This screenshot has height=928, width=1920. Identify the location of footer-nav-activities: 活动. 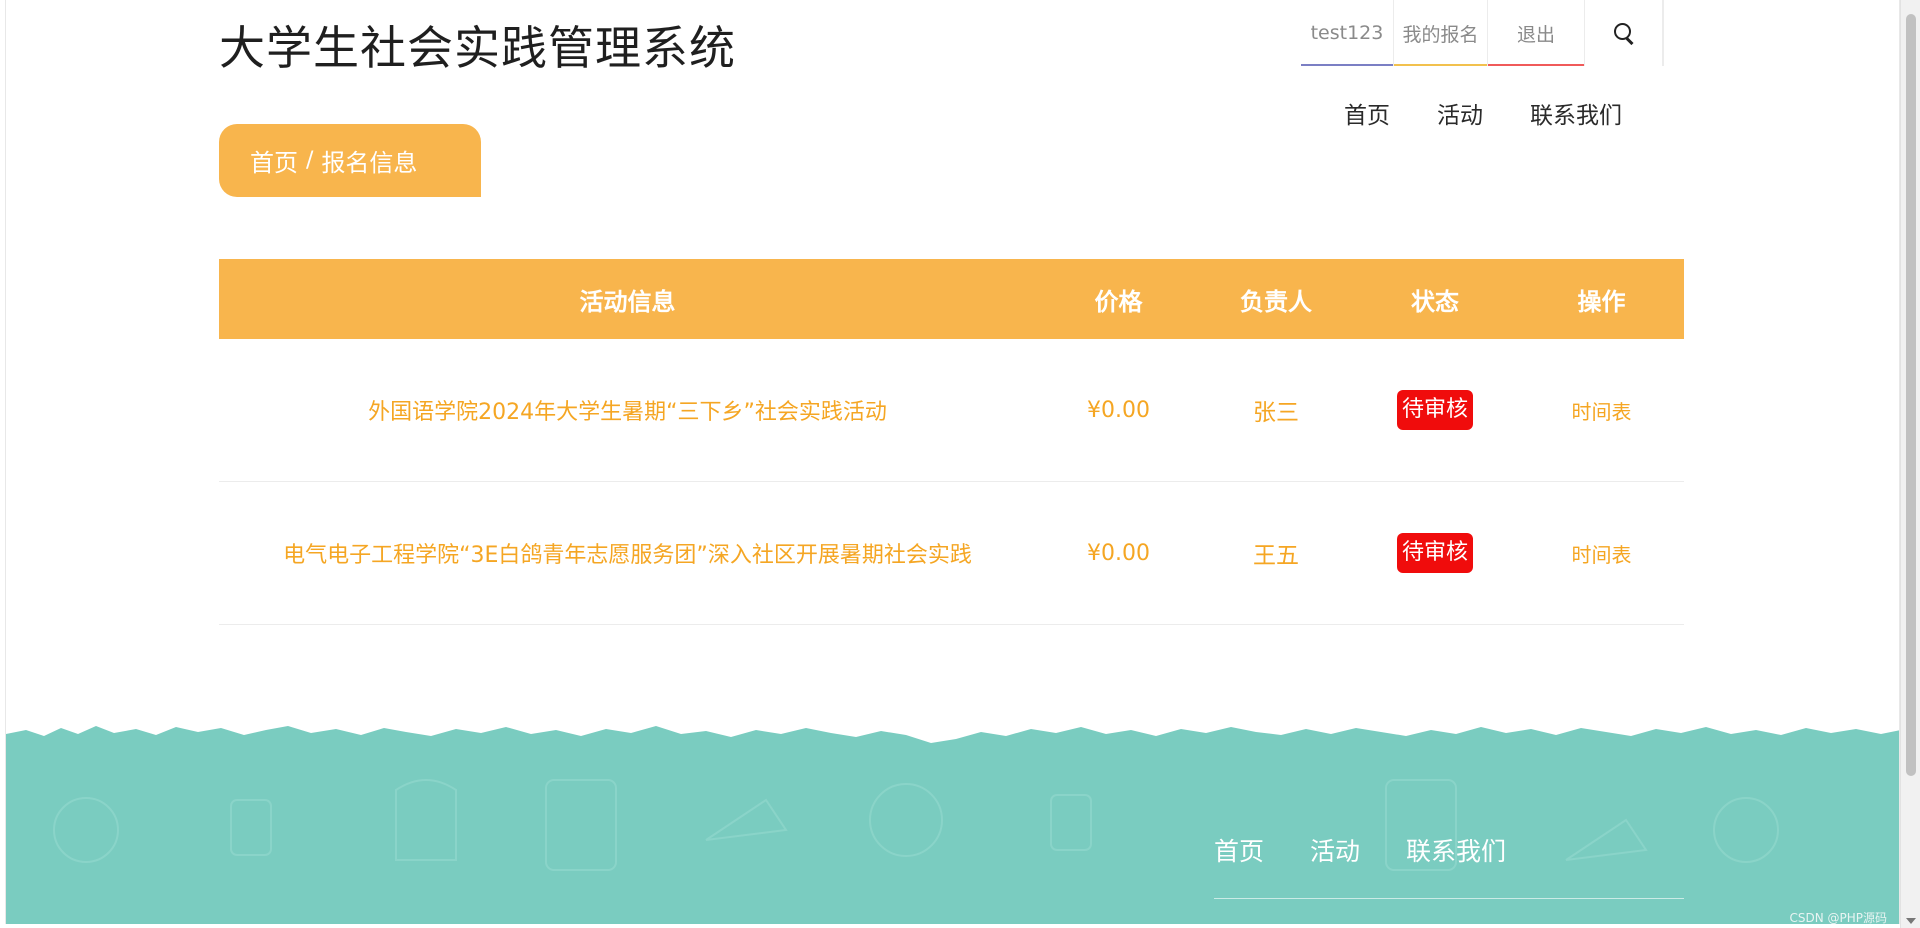
(1335, 850).